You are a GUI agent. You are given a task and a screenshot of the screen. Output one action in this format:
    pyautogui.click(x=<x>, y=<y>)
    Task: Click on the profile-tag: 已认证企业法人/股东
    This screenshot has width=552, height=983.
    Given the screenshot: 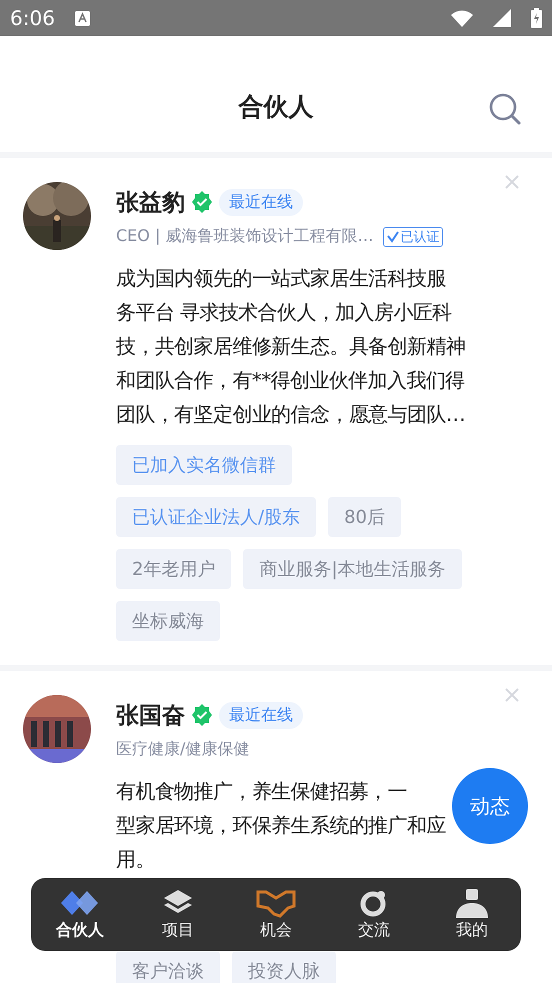 What is the action you would take?
    pyautogui.click(x=216, y=517)
    